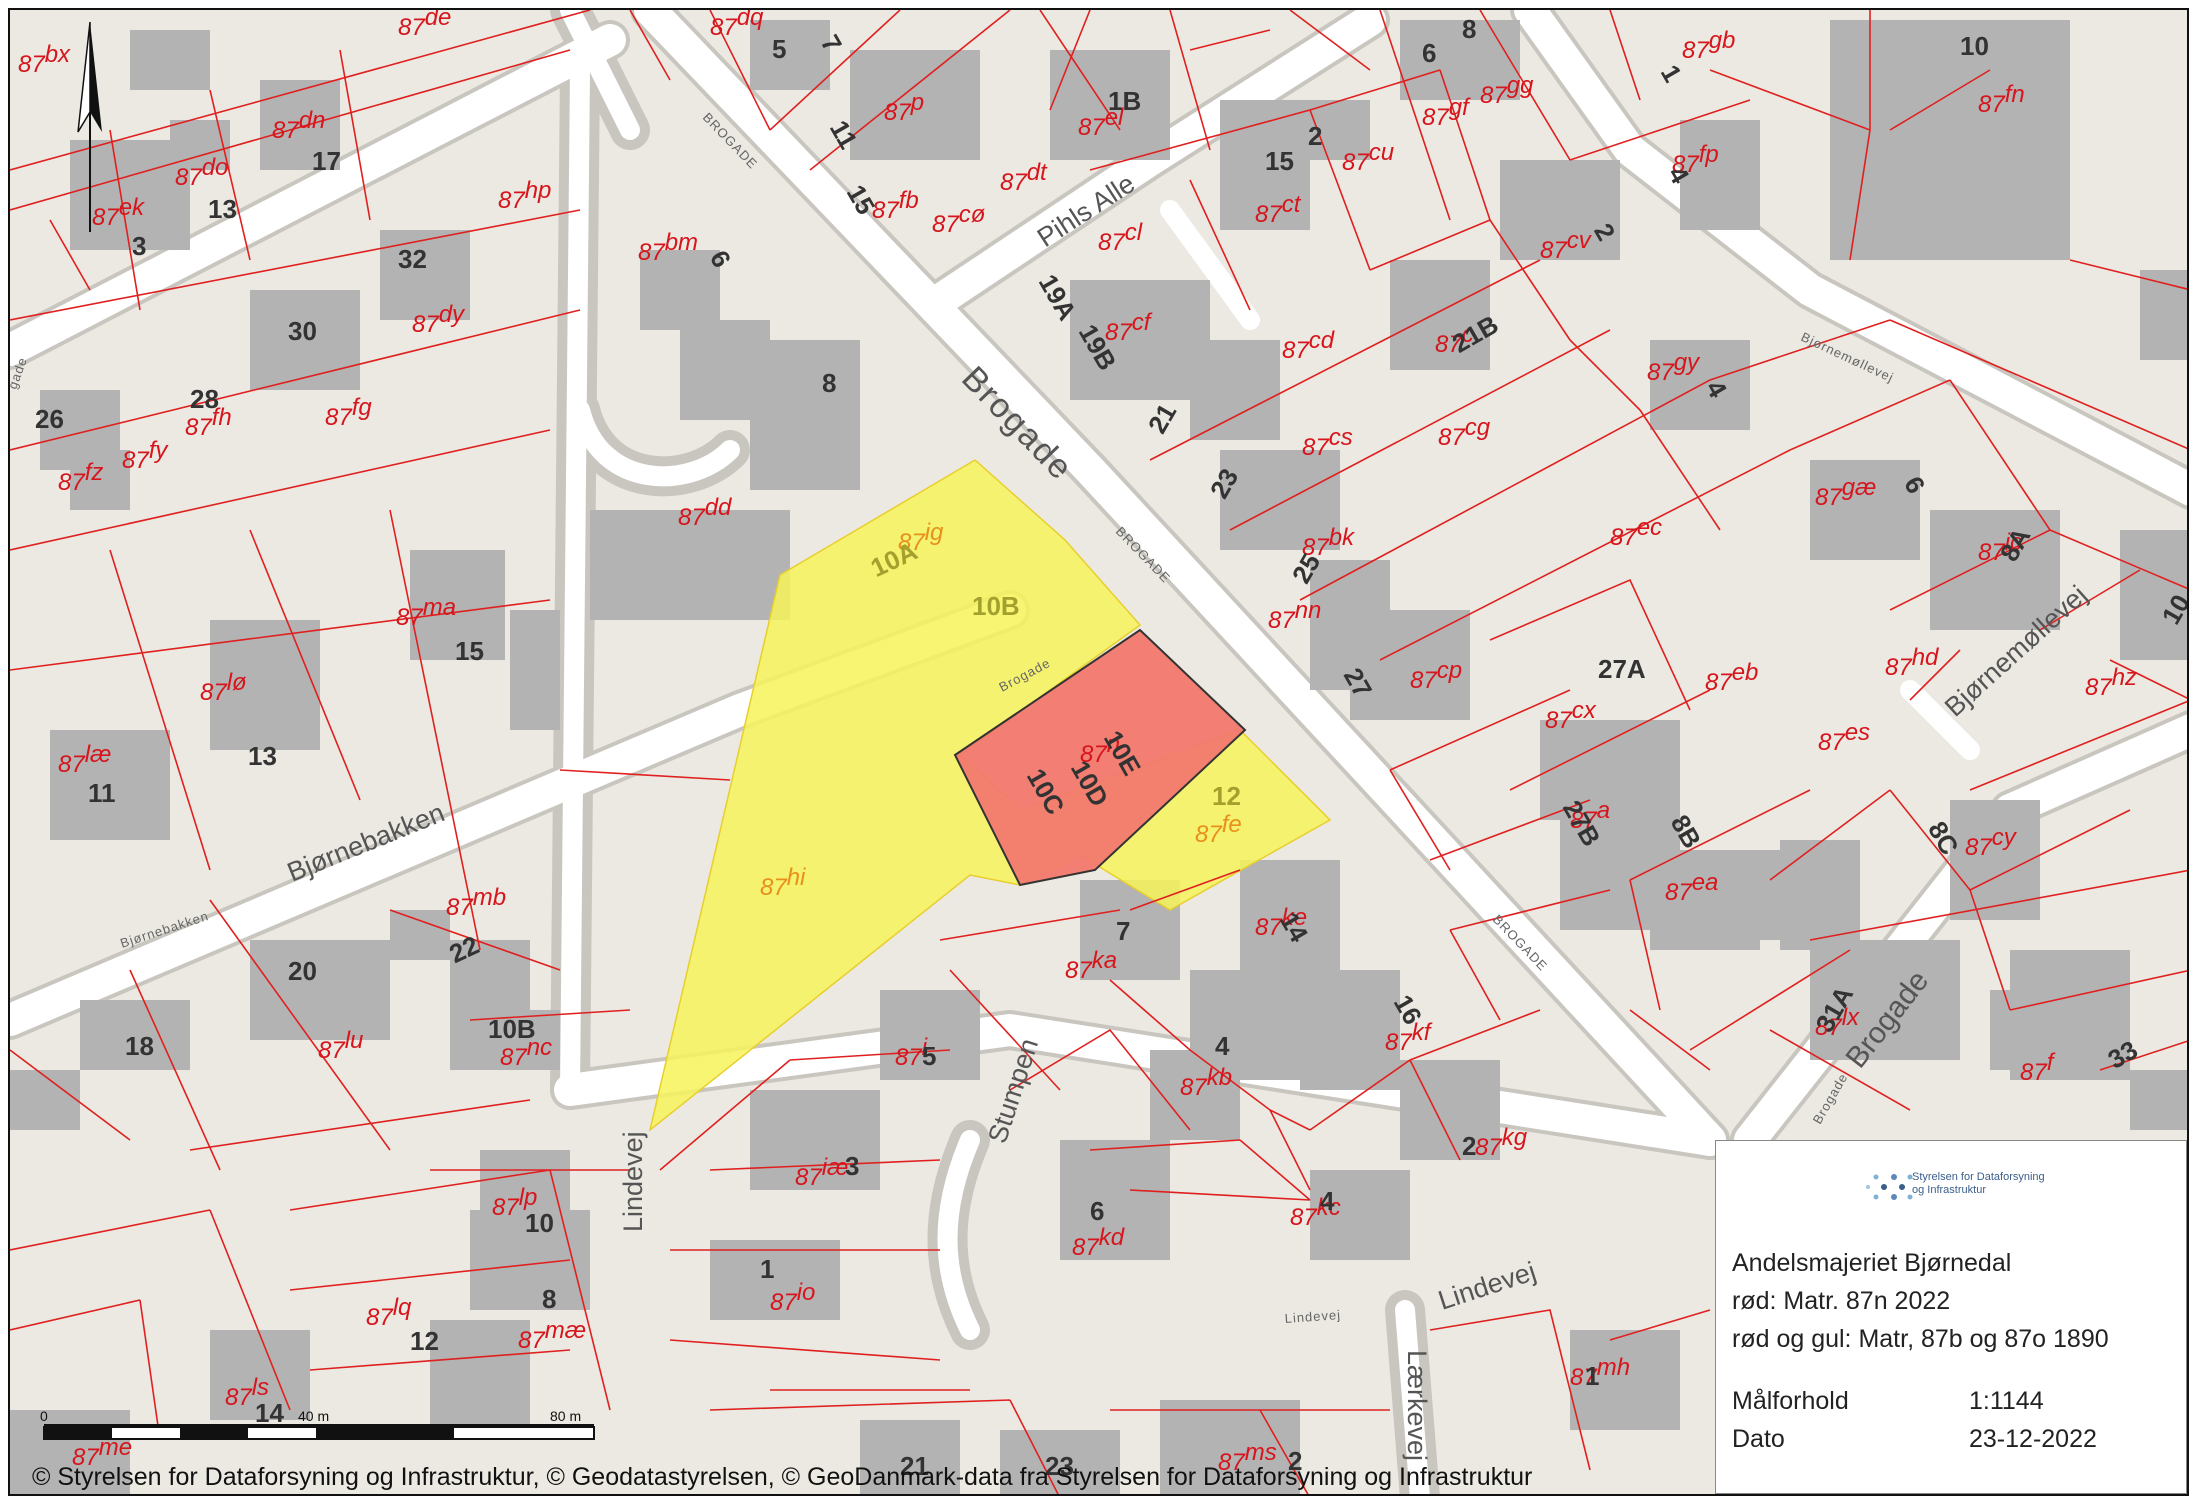 This screenshot has width=2197, height=1504. I want to click on plot-label: 87cl, so click(1120, 237).